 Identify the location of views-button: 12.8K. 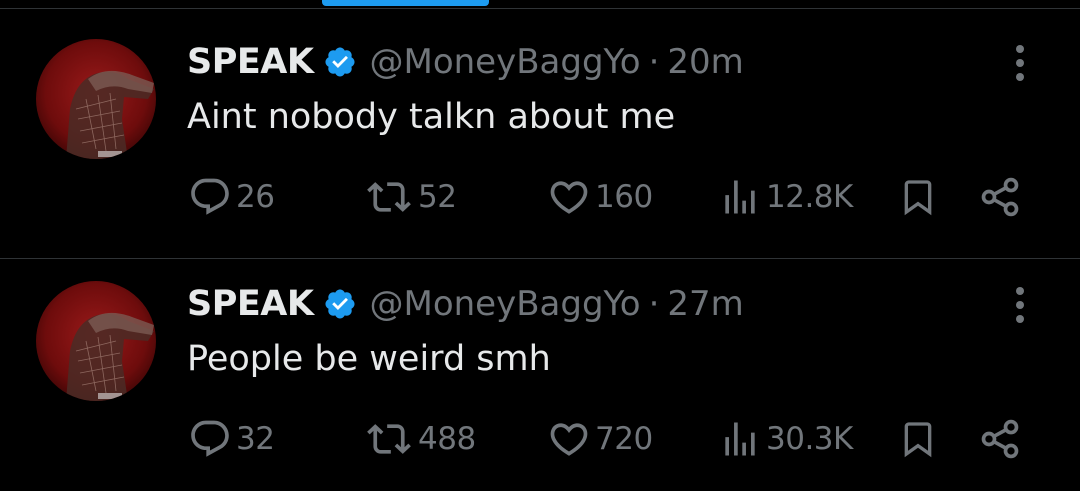
(785, 197).